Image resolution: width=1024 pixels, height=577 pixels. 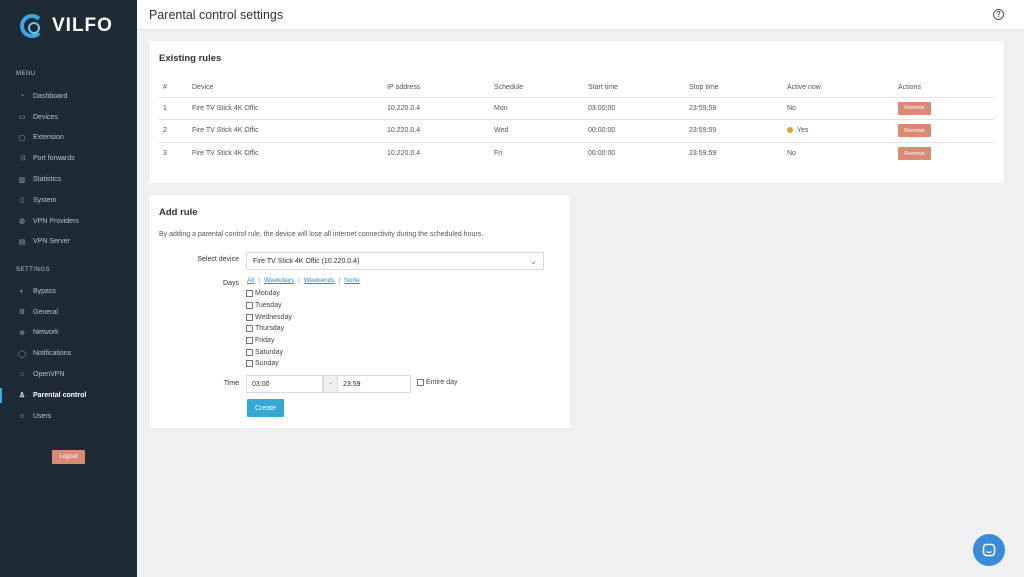 What do you see at coordinates (173, 88) in the screenshot?
I see `column-header: #` at bounding box center [173, 88].